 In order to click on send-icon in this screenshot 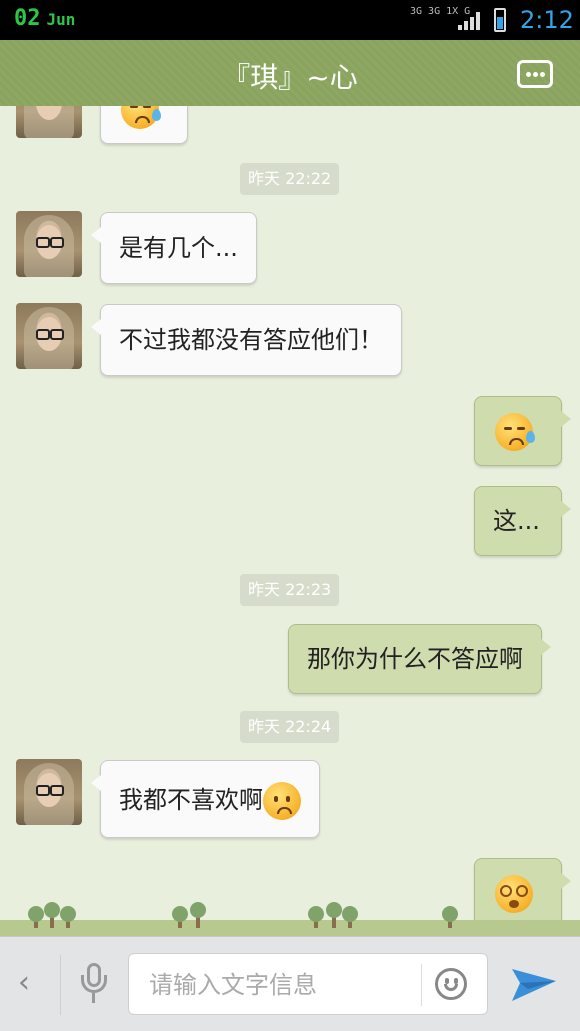, I will do `click(534, 984)`.